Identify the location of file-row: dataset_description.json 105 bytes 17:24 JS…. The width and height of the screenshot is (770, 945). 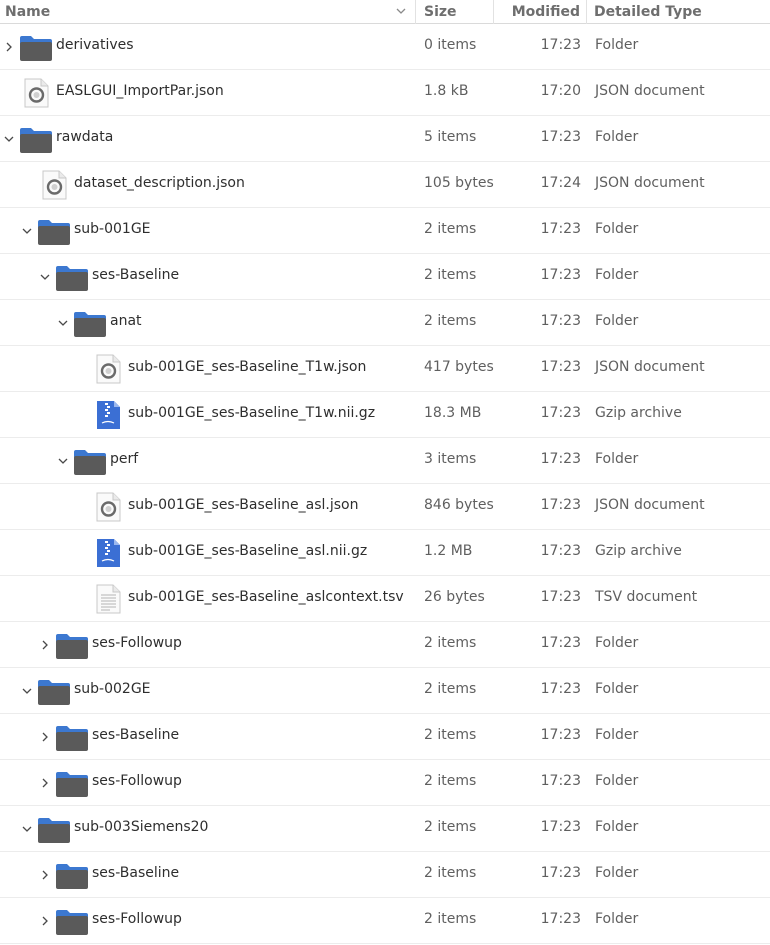
(385, 185).